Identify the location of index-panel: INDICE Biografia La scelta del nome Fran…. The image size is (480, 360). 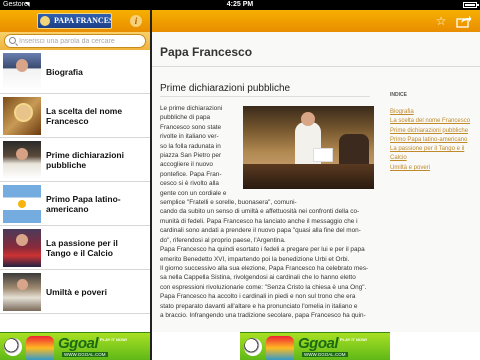
(432, 132).